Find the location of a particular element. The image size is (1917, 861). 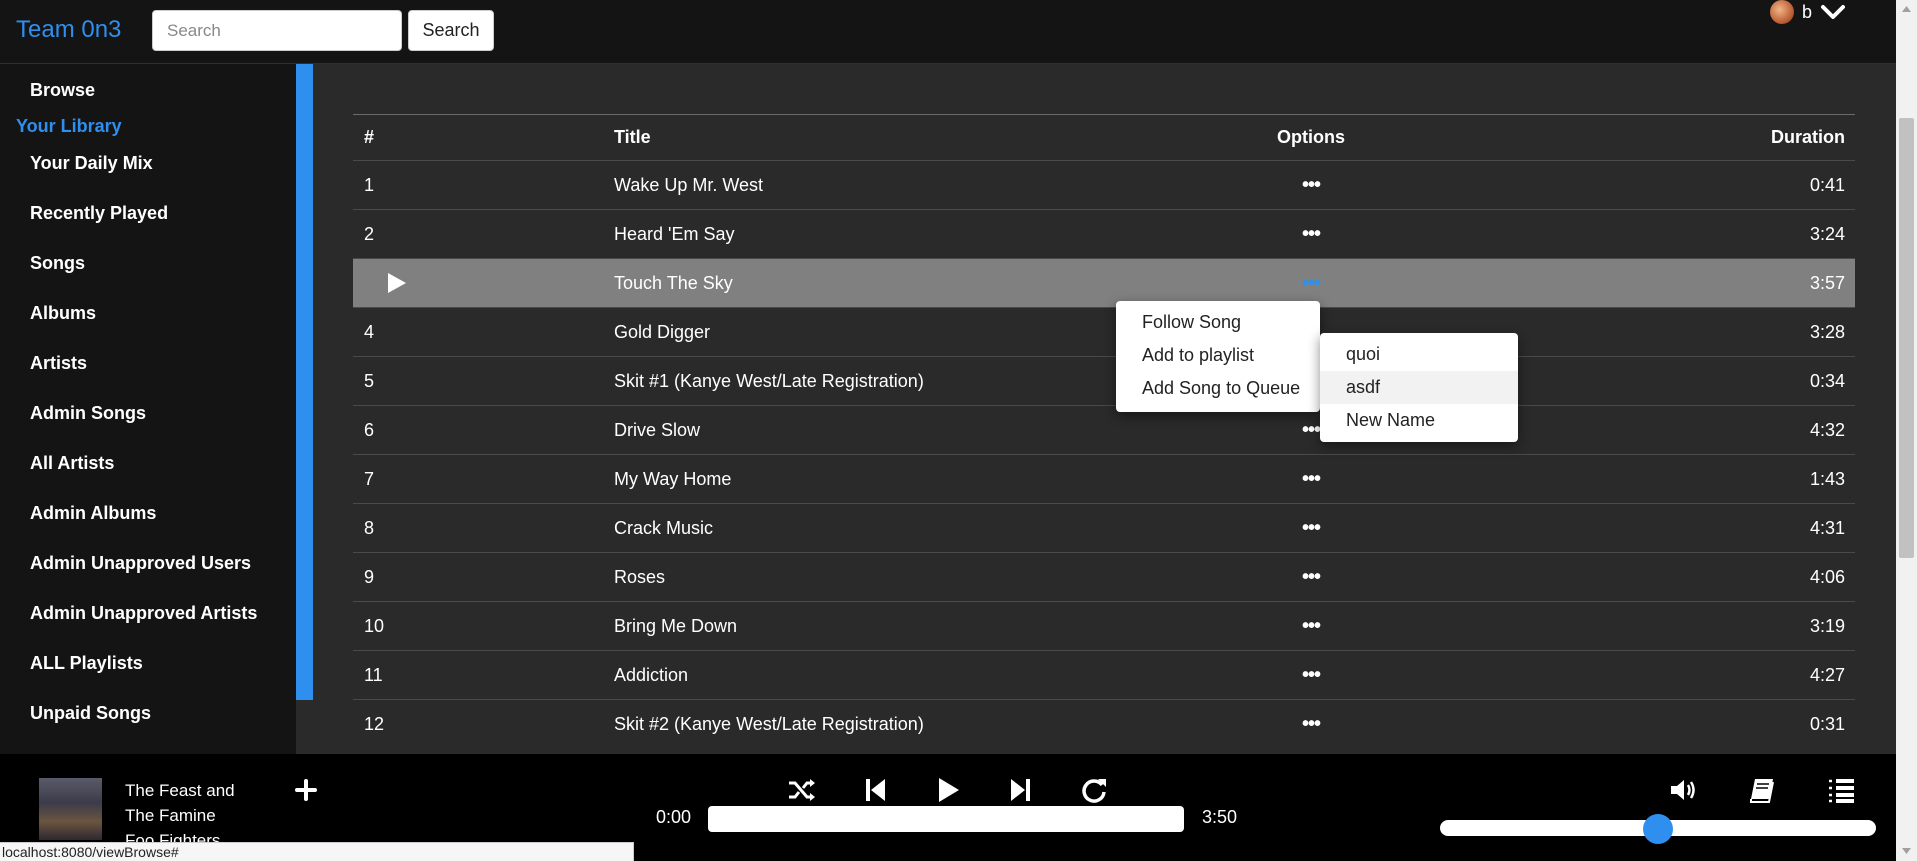

track-title: Roses is located at coordinates (639, 577).